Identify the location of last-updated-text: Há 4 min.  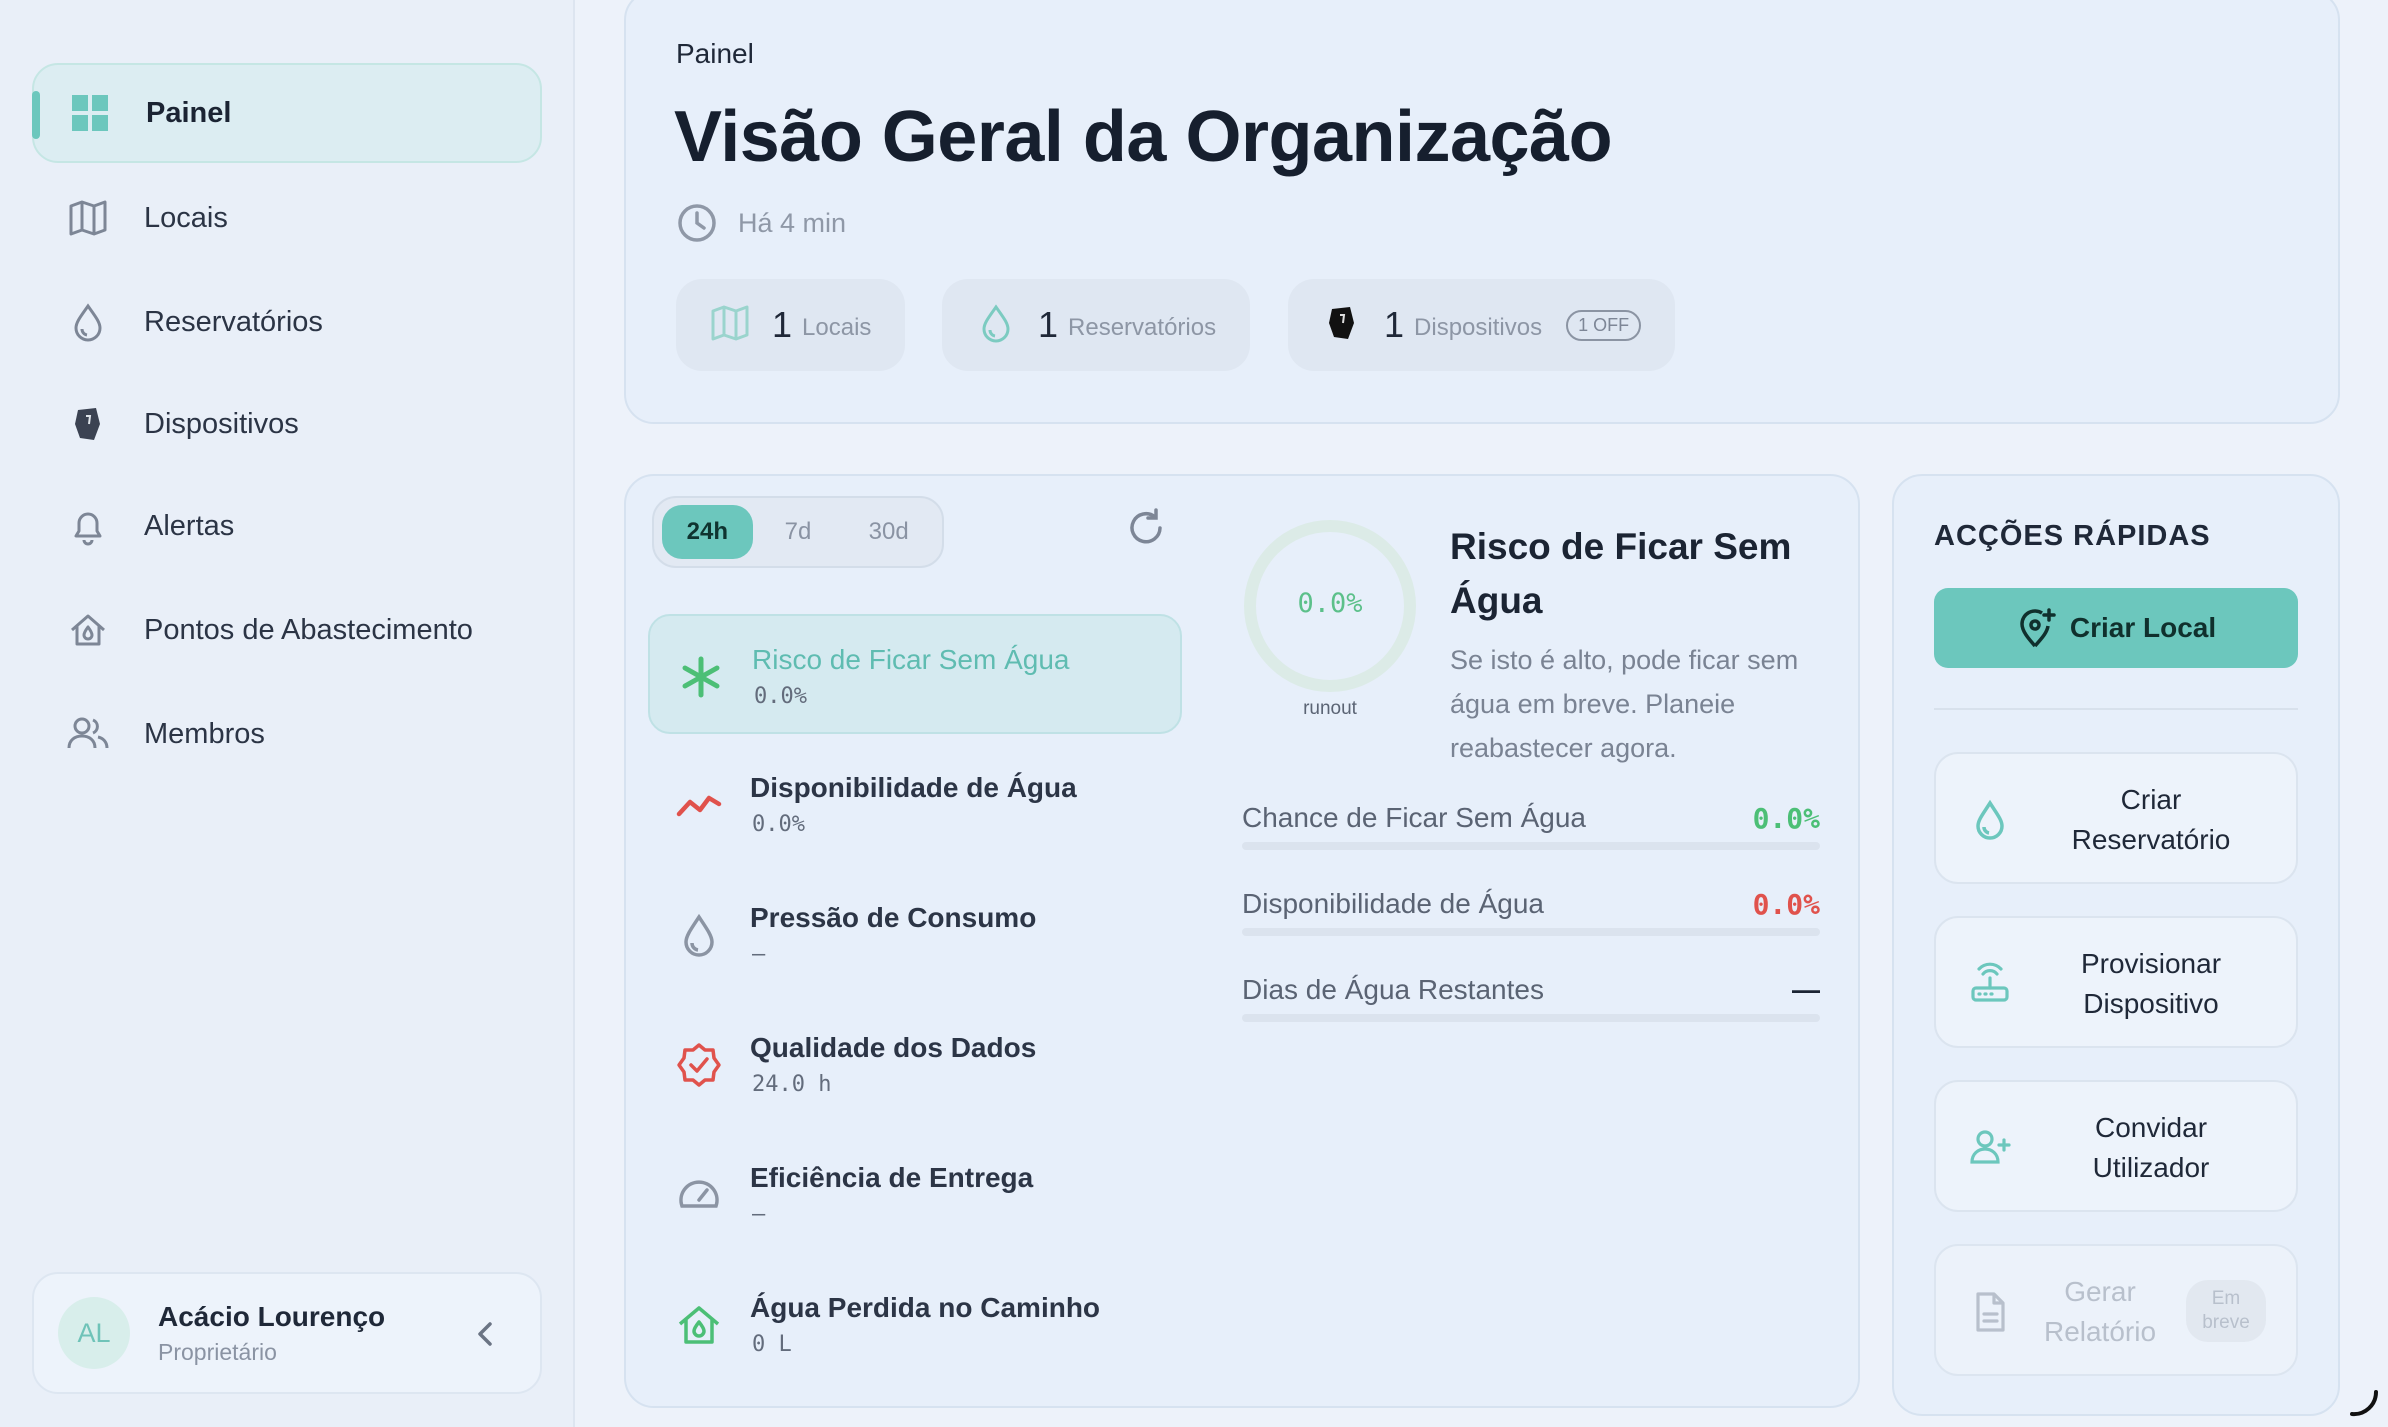
(792, 222).